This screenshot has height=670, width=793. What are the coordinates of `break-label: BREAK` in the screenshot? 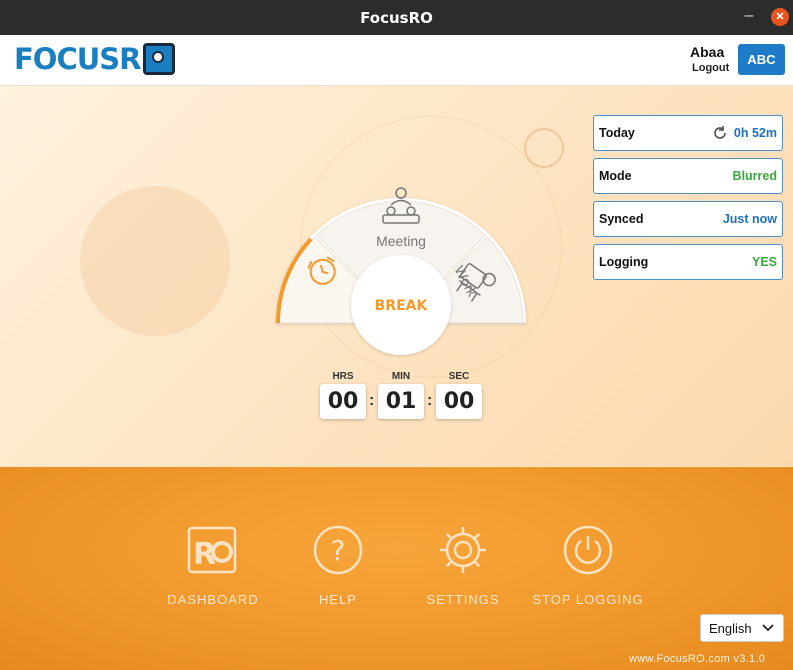 It's located at (402, 306).